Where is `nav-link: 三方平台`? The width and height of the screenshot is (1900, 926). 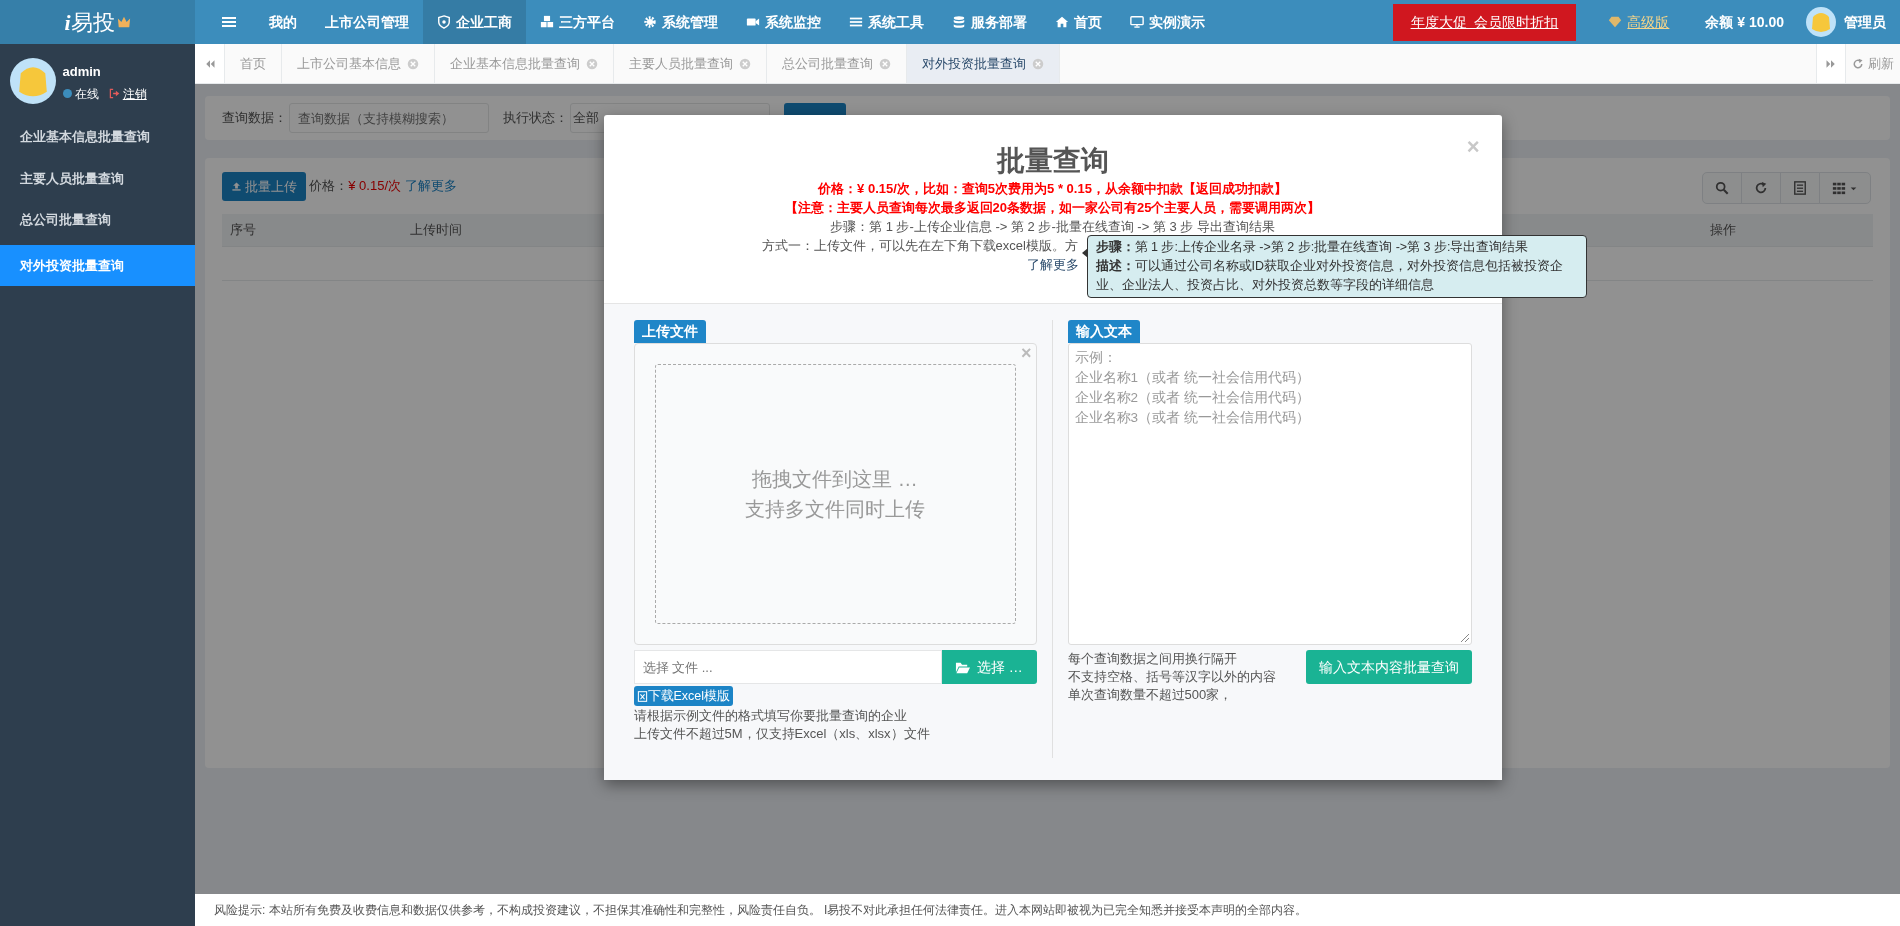 nav-link: 三方平台 is located at coordinates (577, 22).